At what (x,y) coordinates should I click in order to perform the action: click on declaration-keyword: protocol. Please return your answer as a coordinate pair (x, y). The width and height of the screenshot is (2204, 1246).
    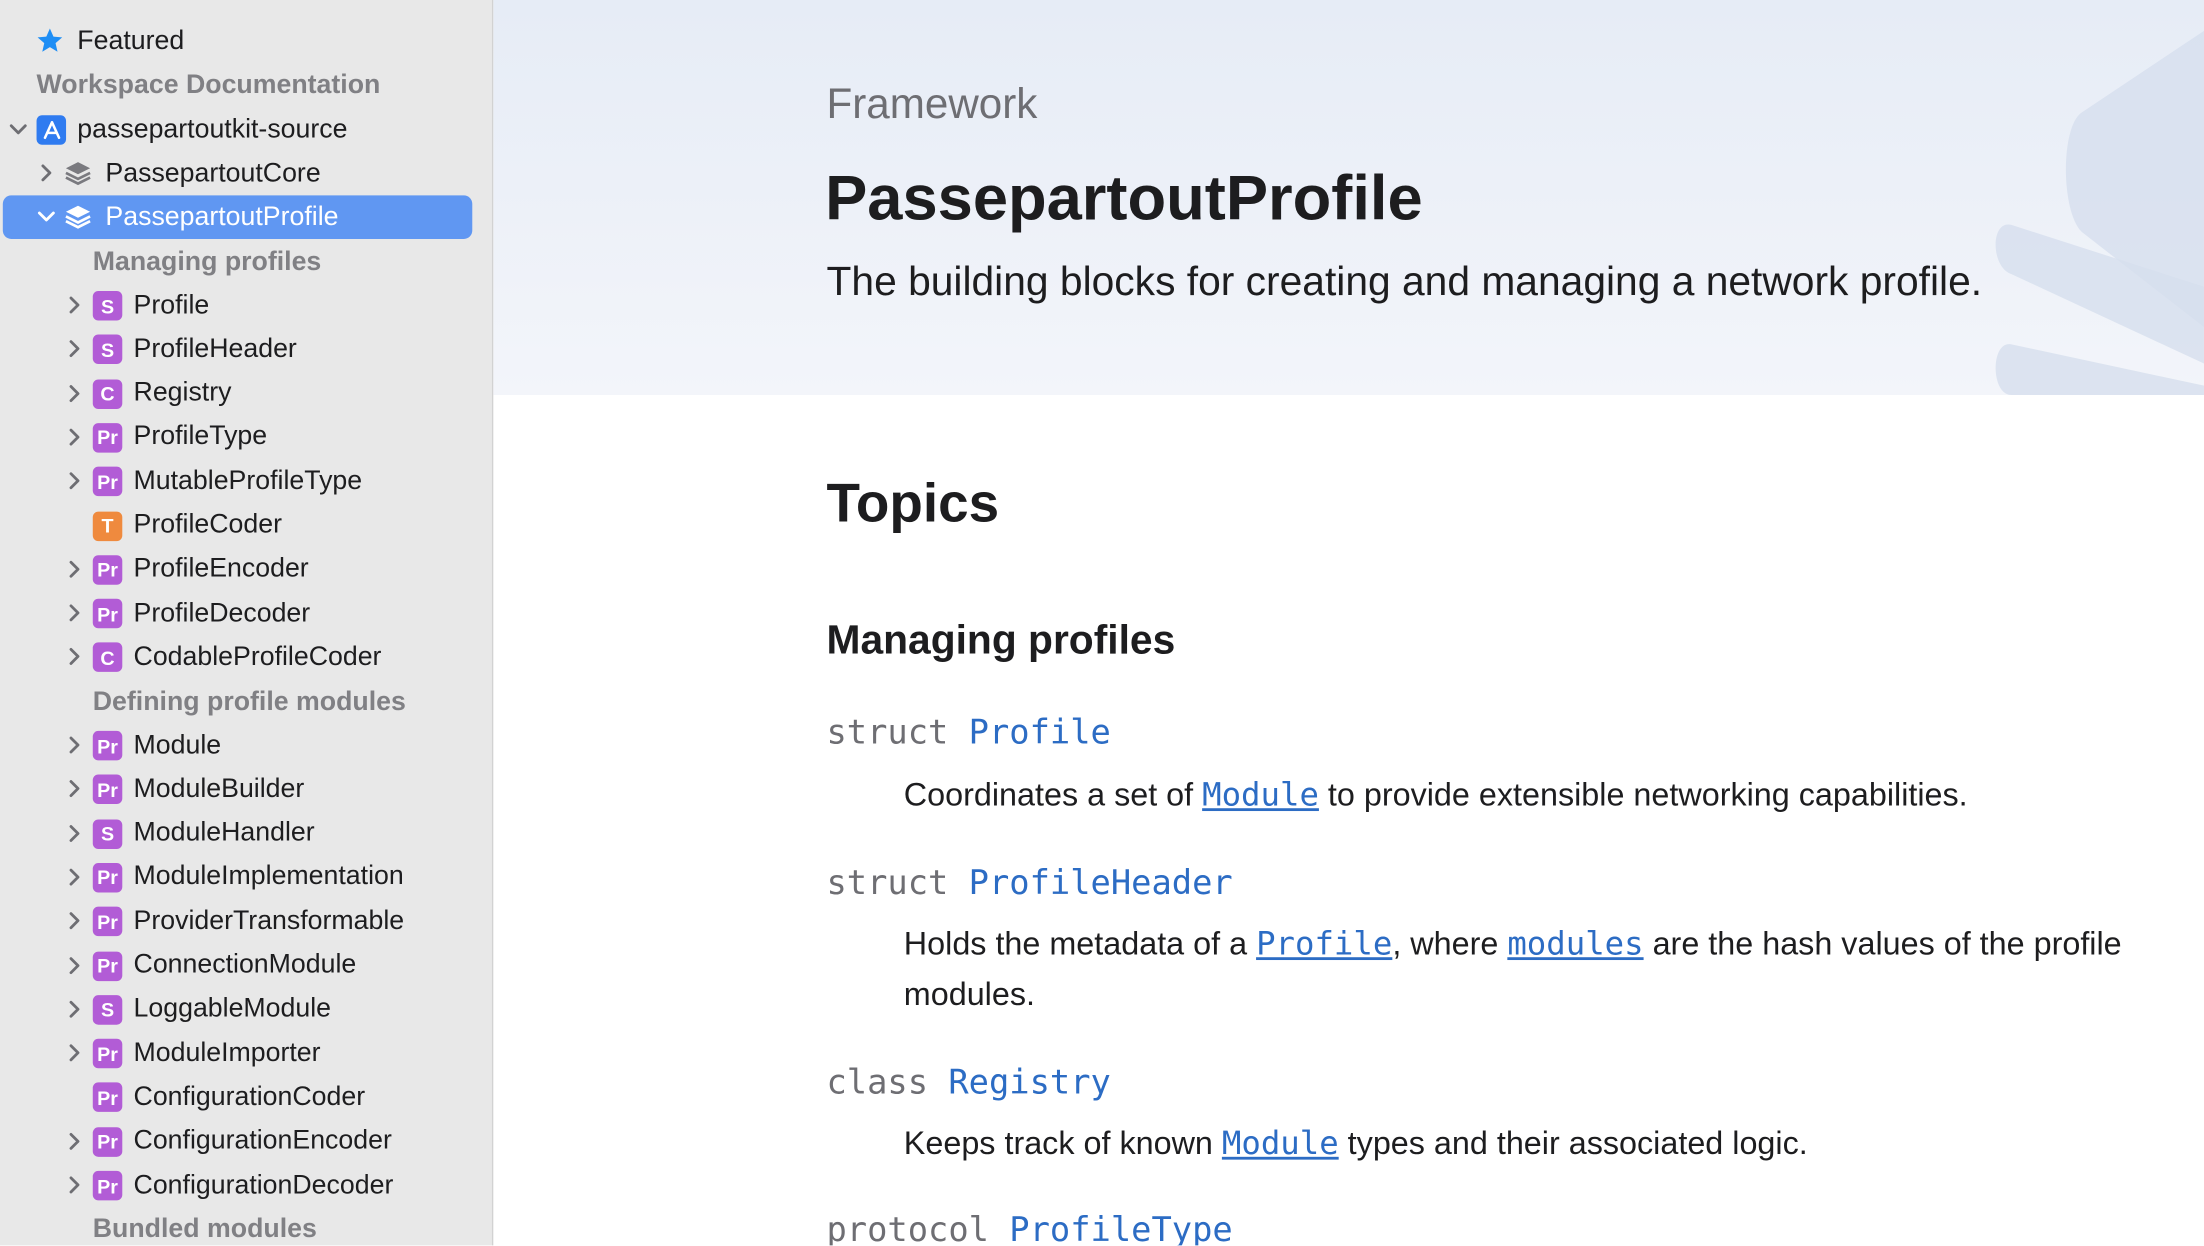
    Looking at the image, I should click on (907, 1228).